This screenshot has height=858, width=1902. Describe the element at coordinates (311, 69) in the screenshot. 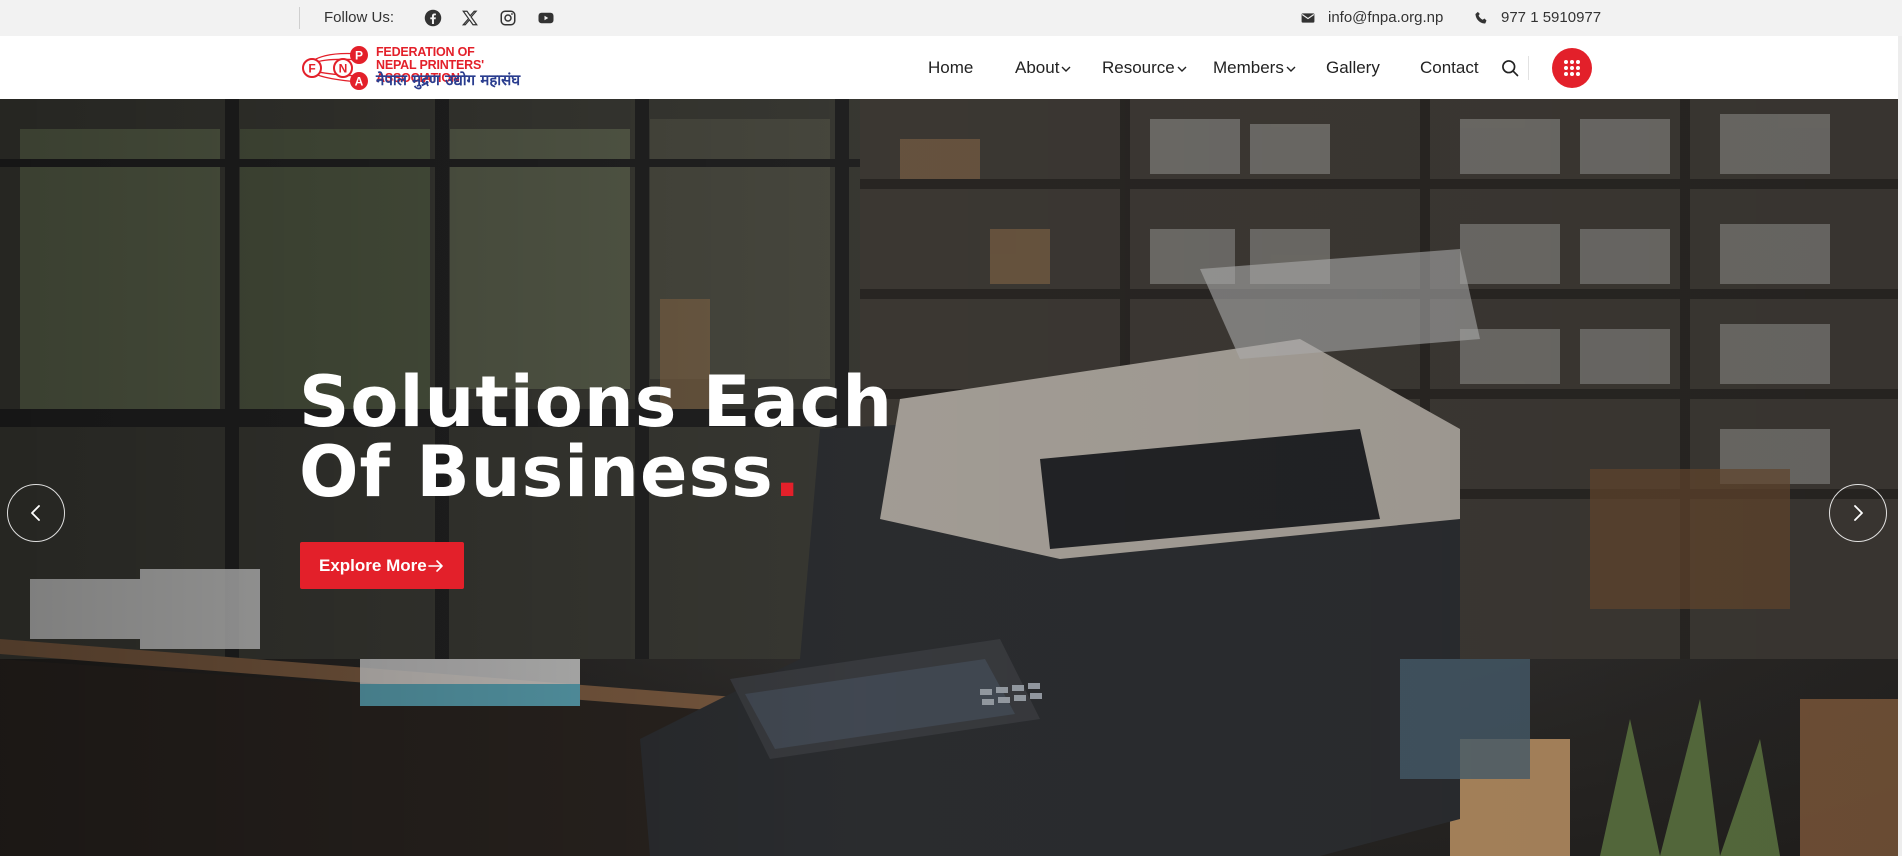

I see `logo-initial-f: F` at that location.